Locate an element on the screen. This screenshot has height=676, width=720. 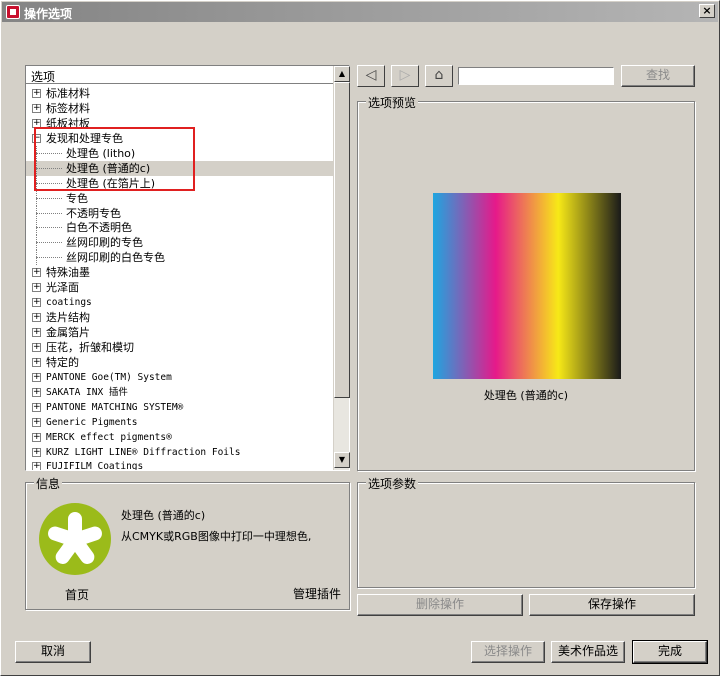
scroll-down-icon: ▼ is located at coordinates (342, 460).